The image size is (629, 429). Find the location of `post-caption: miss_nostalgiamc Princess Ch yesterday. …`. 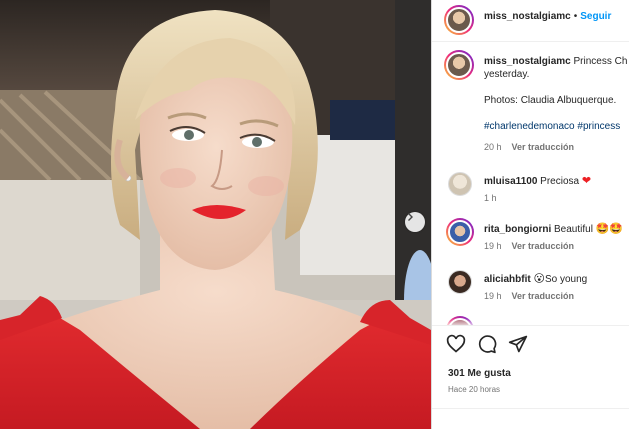

post-caption: miss_nostalgiamc Princess Ch yesterday. … is located at coordinates (556, 104).